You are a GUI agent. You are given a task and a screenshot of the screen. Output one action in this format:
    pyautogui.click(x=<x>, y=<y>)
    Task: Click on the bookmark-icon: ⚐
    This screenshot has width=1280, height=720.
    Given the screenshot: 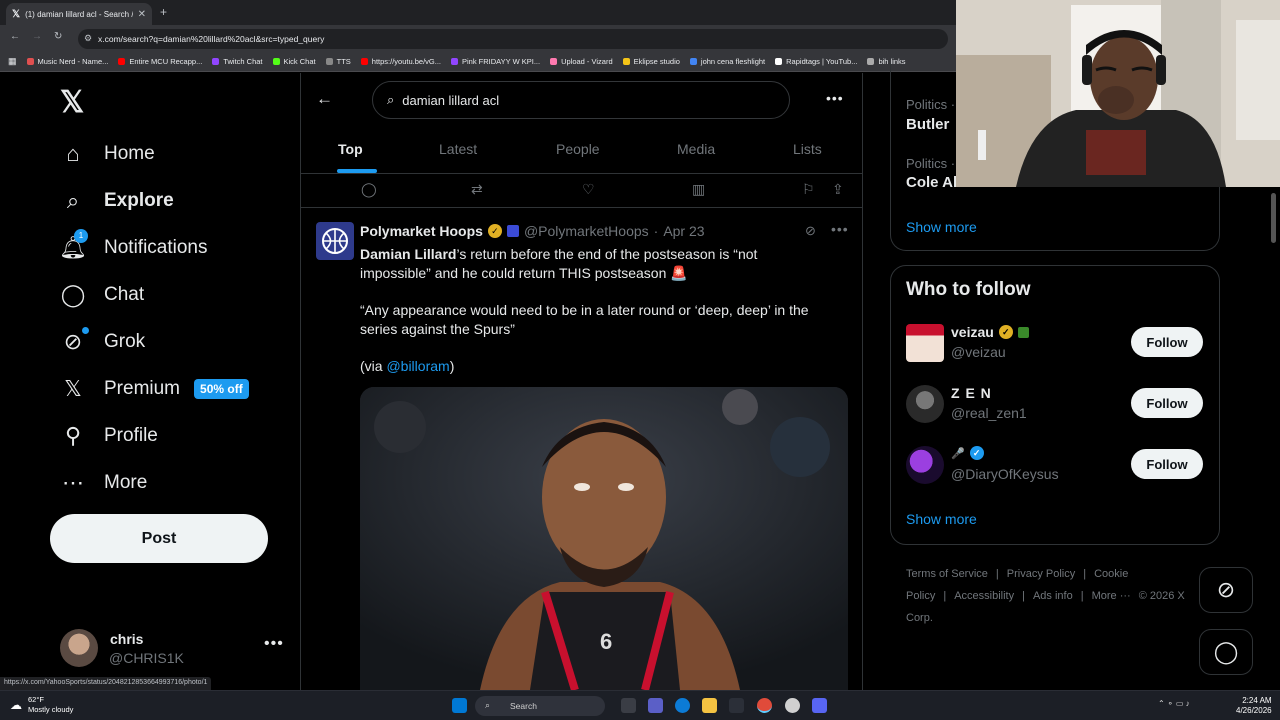 What is the action you would take?
    pyautogui.click(x=808, y=189)
    